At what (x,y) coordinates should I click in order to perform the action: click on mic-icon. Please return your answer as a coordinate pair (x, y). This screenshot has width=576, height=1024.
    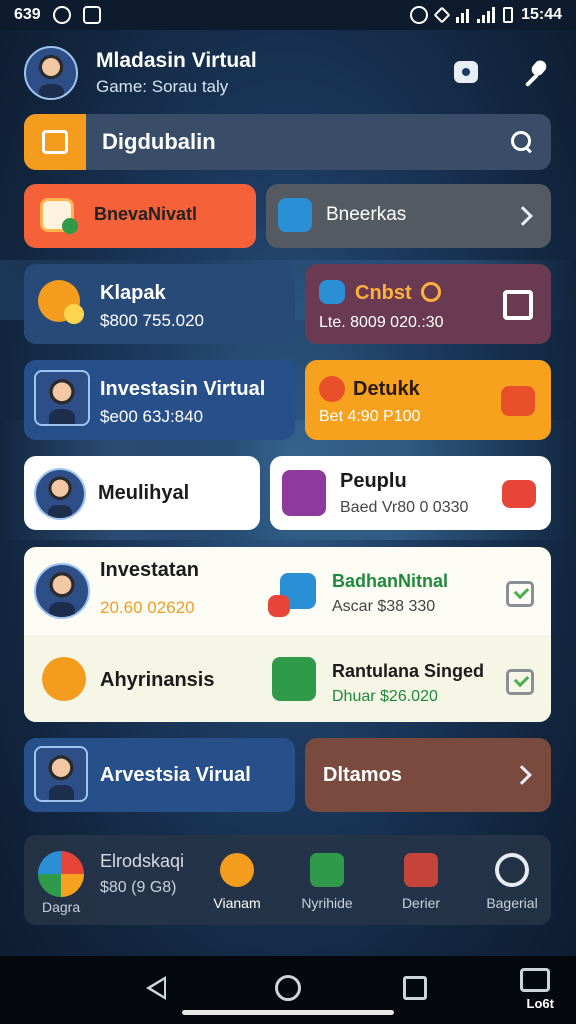
    Looking at the image, I should click on (534, 72).